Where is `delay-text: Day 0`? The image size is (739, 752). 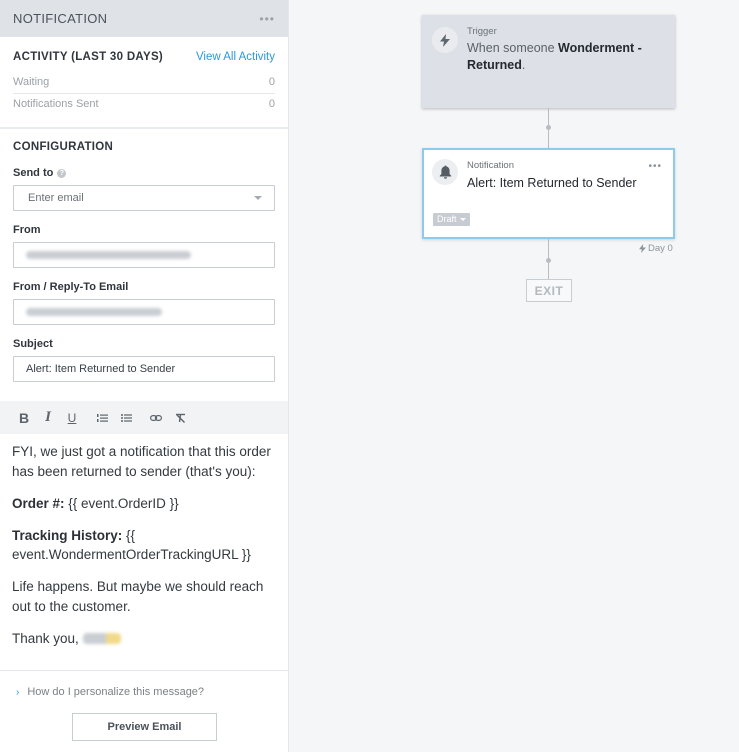
delay-text: Day 0 is located at coordinates (660, 248).